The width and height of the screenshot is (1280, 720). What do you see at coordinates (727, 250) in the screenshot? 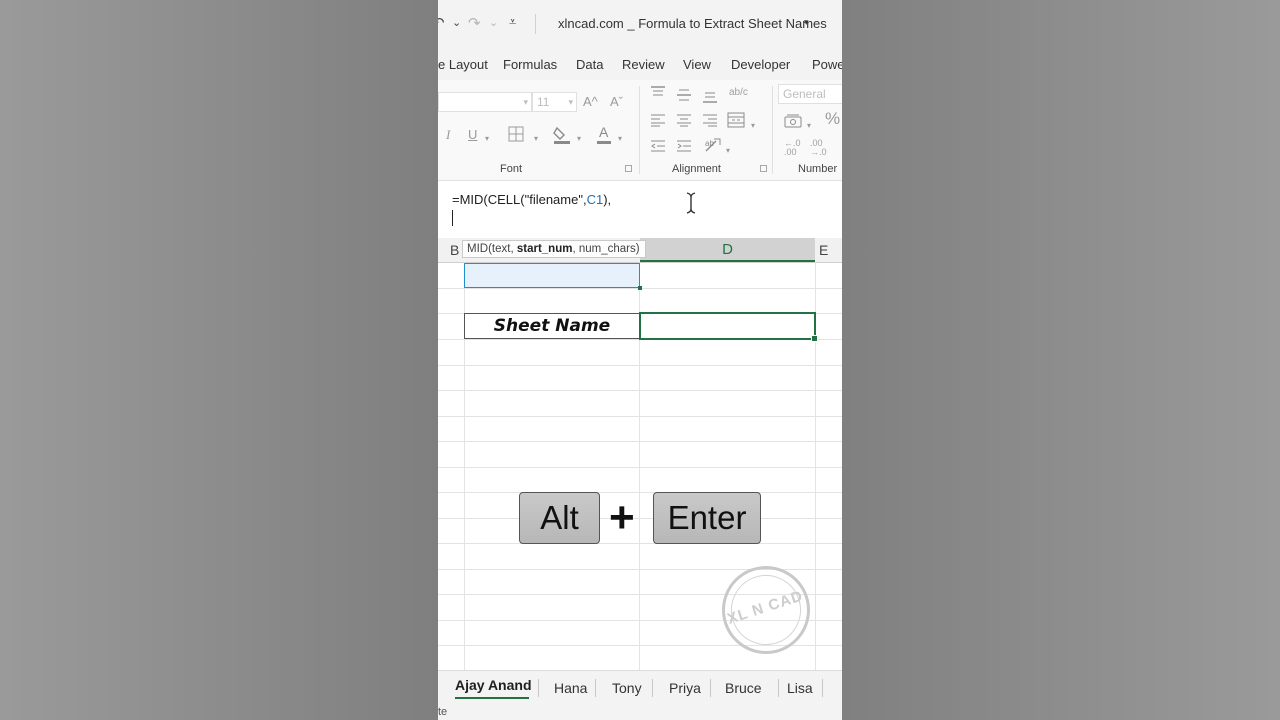
I see `column-header-d: D` at bounding box center [727, 250].